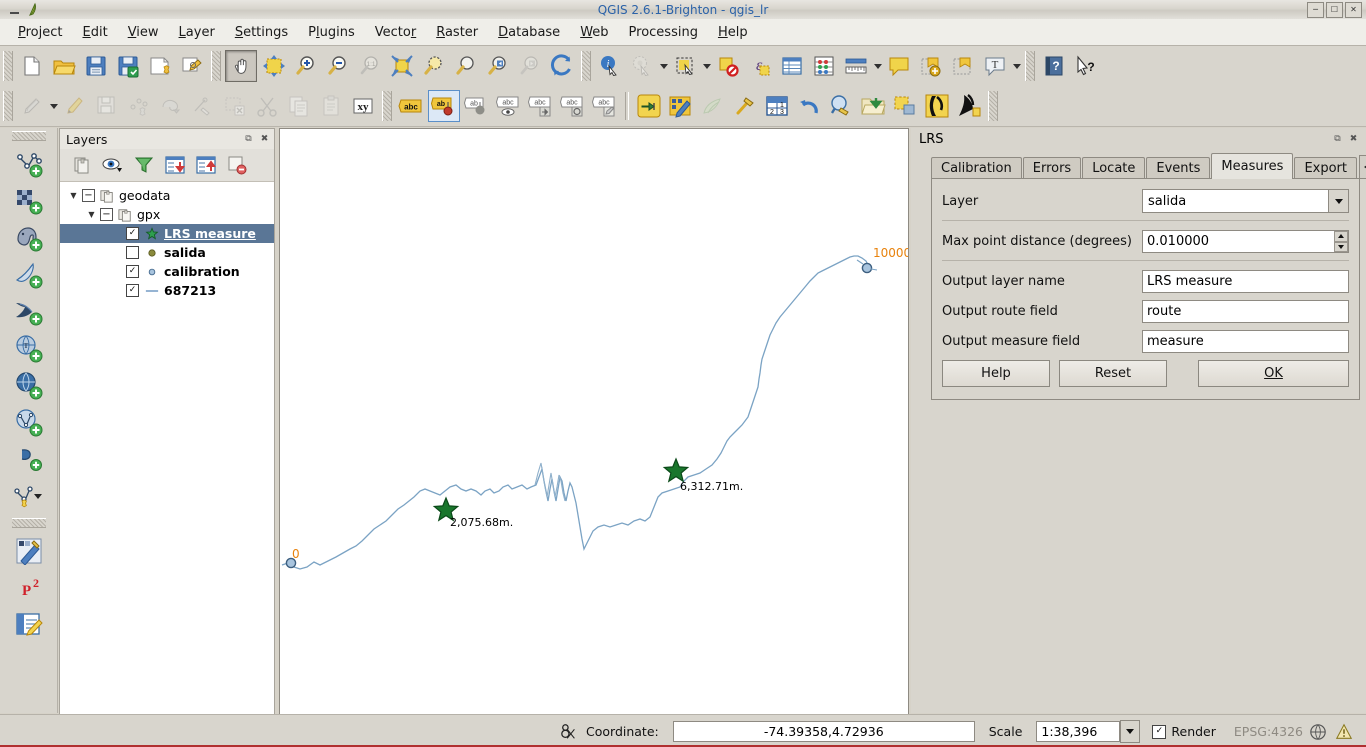  I want to click on edit-form-icon, so click(29, 624).